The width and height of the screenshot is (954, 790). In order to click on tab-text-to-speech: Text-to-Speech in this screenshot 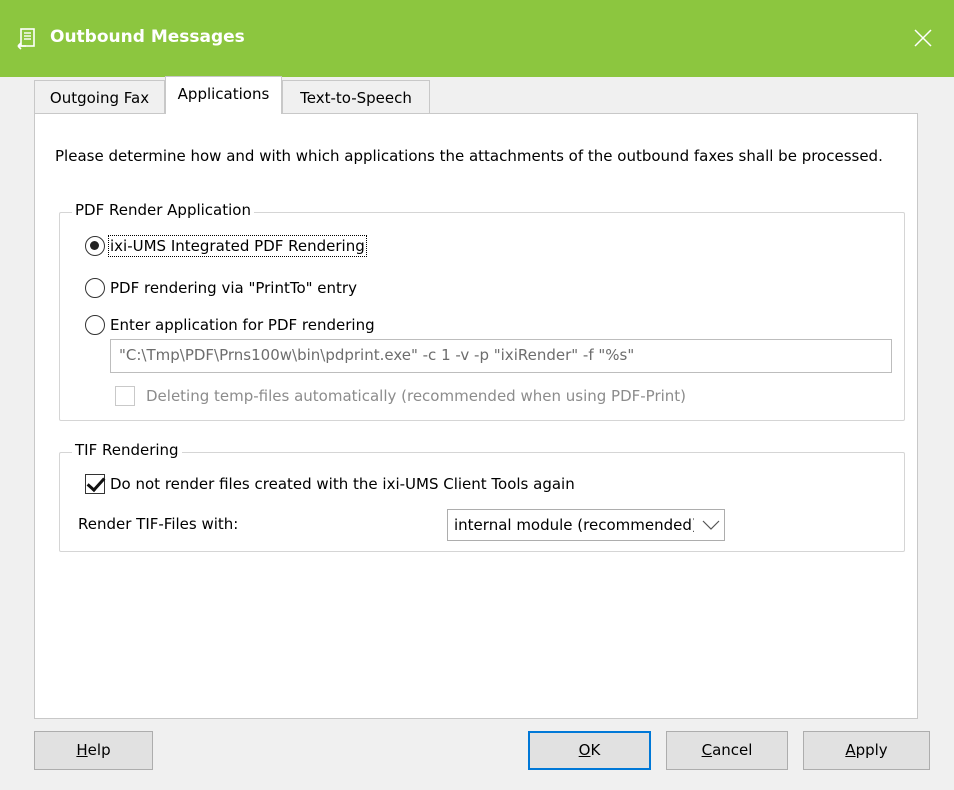, I will do `click(356, 98)`.